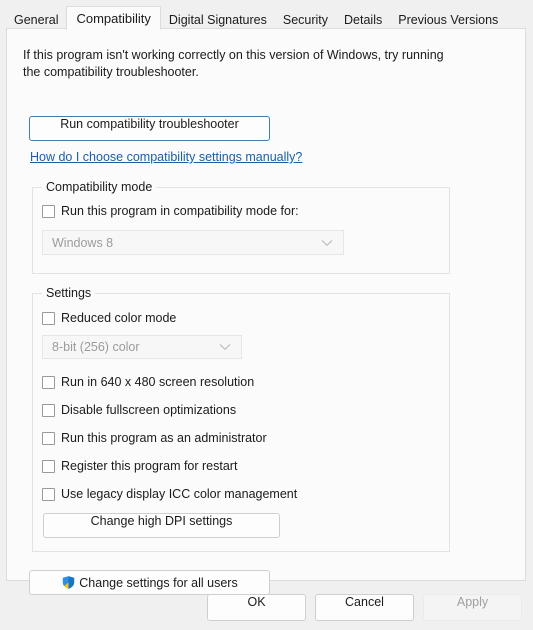 The image size is (533, 630). Describe the element at coordinates (149, 466) in the screenshot. I see `register-for-restart-label: Register this program for restart` at that location.